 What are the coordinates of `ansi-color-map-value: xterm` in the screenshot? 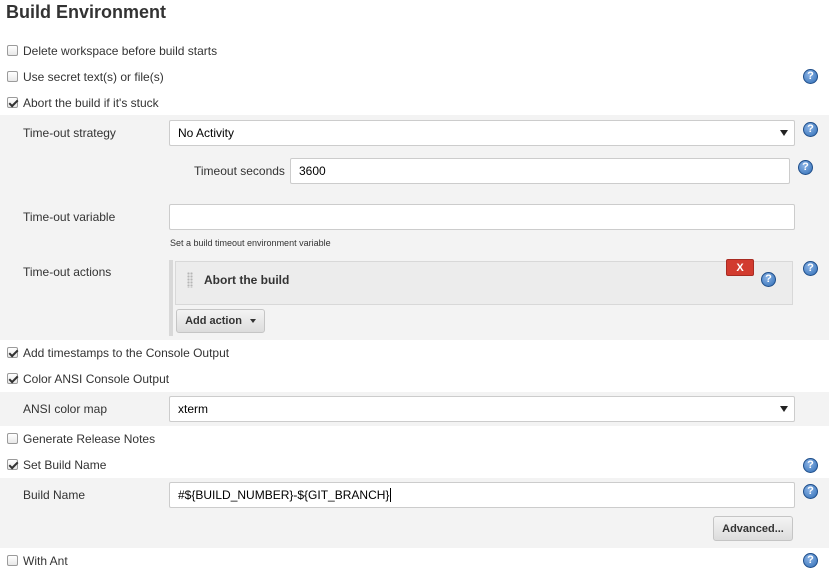 It's located at (193, 409).